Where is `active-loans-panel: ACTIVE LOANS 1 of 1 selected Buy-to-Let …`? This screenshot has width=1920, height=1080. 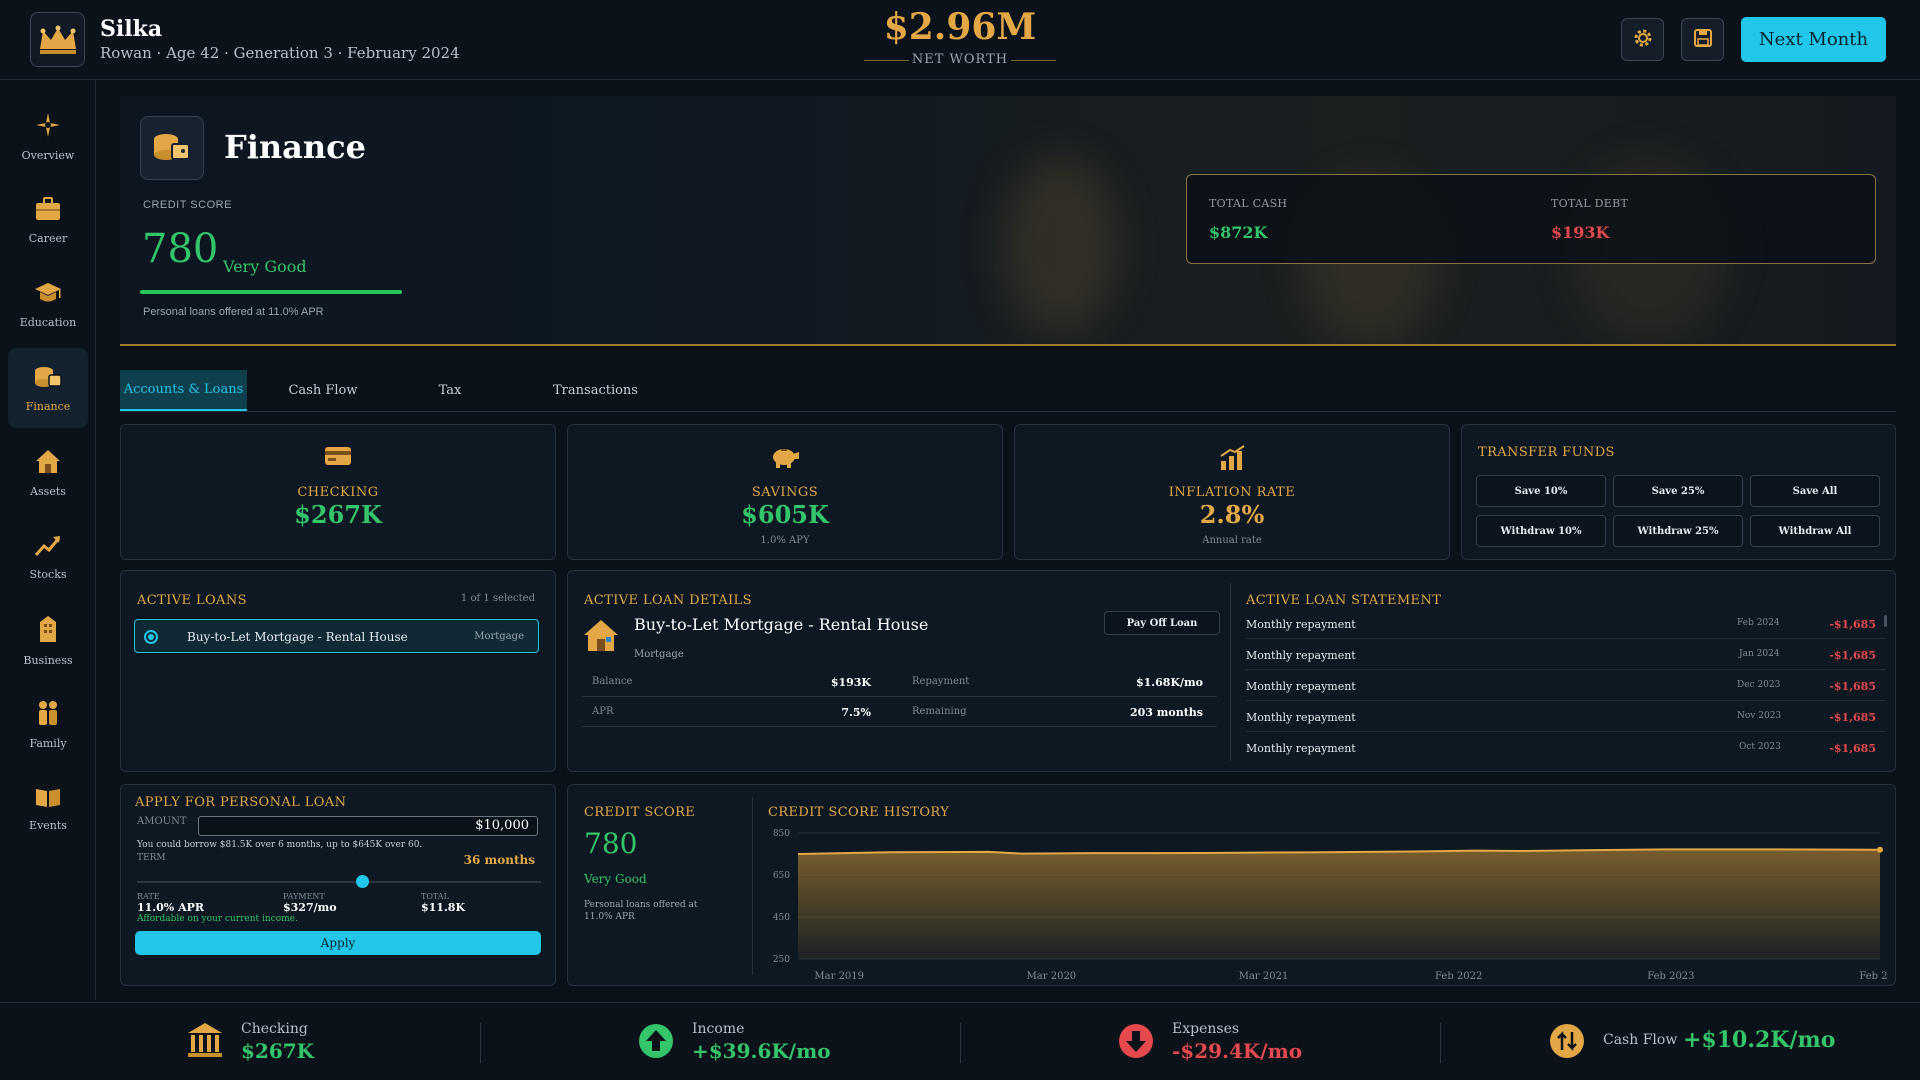
active-loans-panel: ACTIVE LOANS 1 of 1 selected Buy-to-Let … is located at coordinates (338, 671).